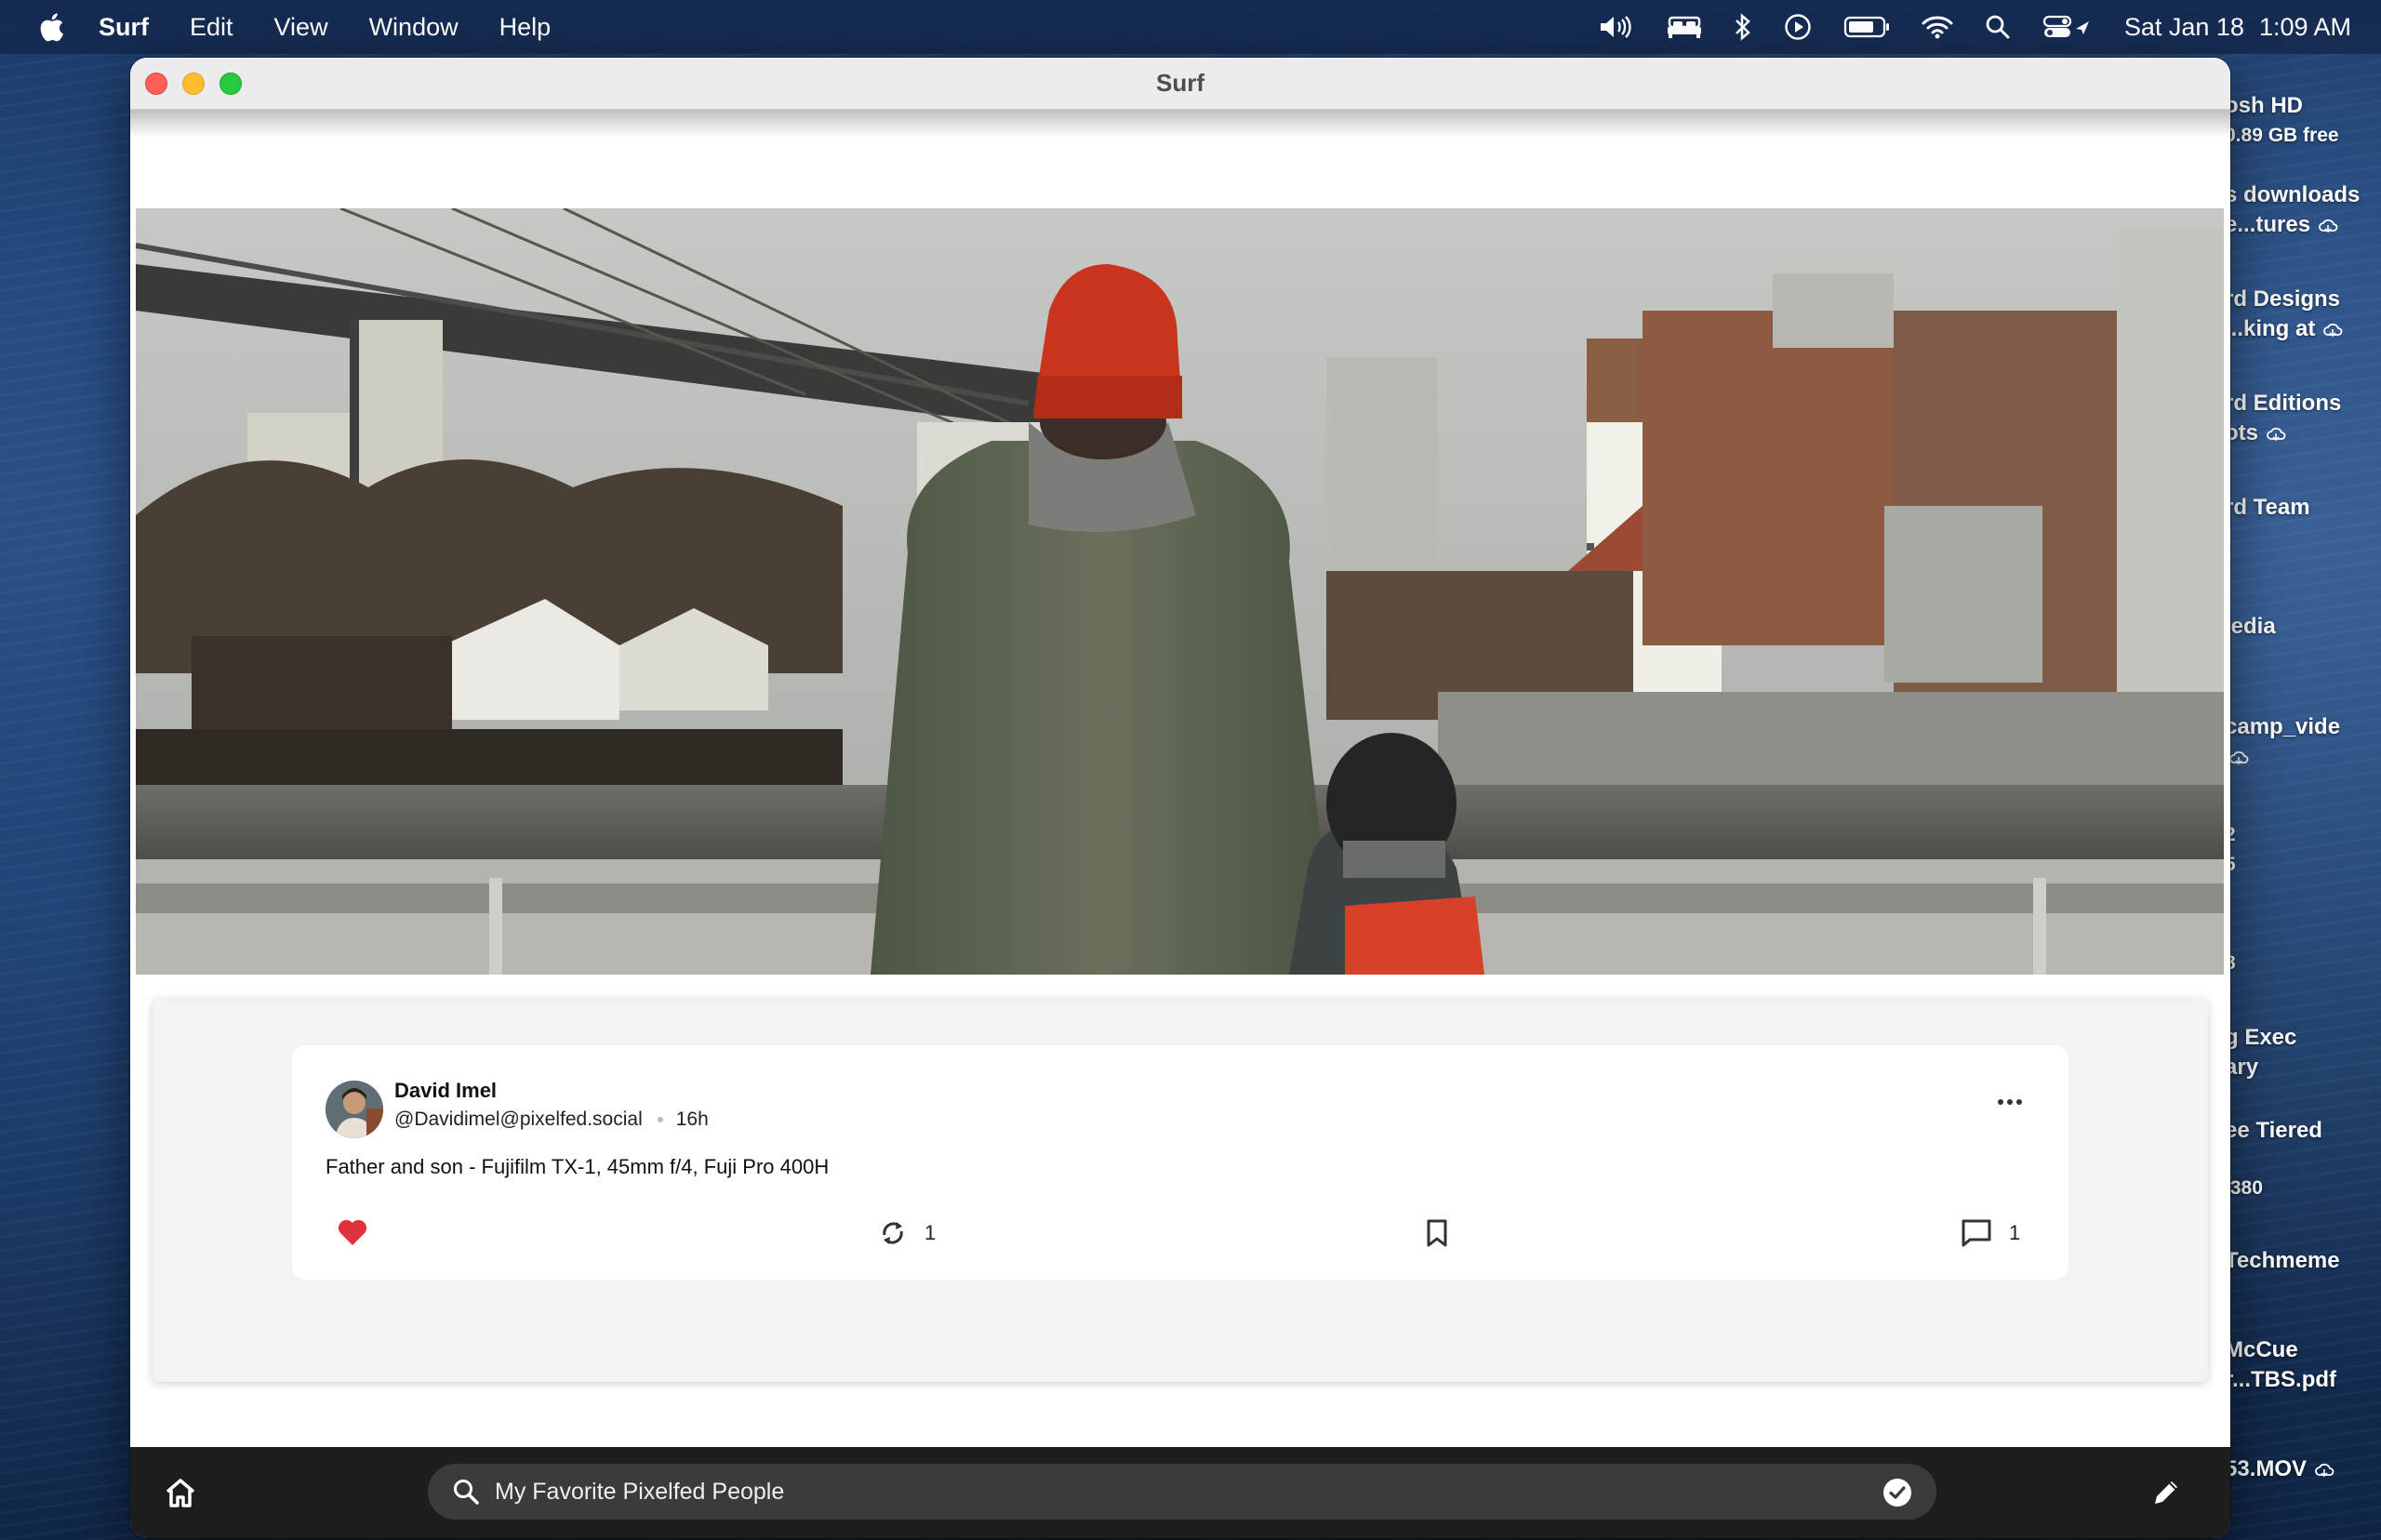  What do you see at coordinates (1180, 124) in the screenshot?
I see `titlebar-shadow` at bounding box center [1180, 124].